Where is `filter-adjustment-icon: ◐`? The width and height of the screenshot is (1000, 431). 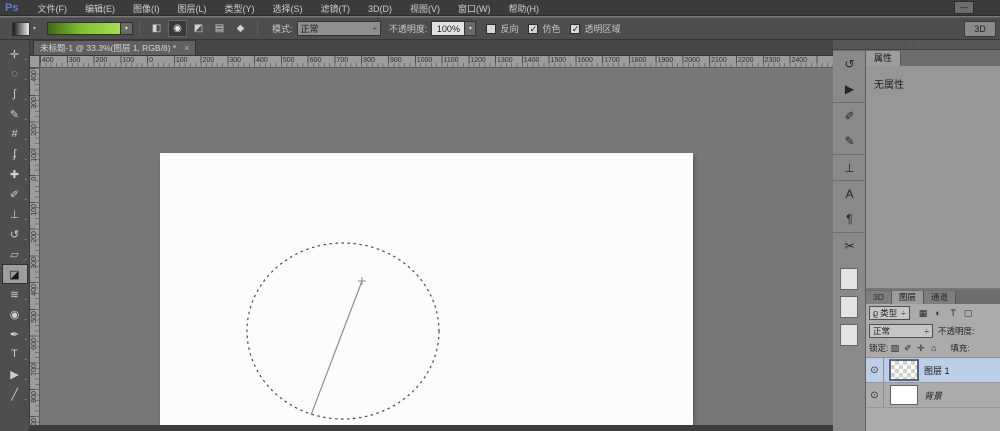 filter-adjustment-icon: ◐ is located at coordinates (938, 313).